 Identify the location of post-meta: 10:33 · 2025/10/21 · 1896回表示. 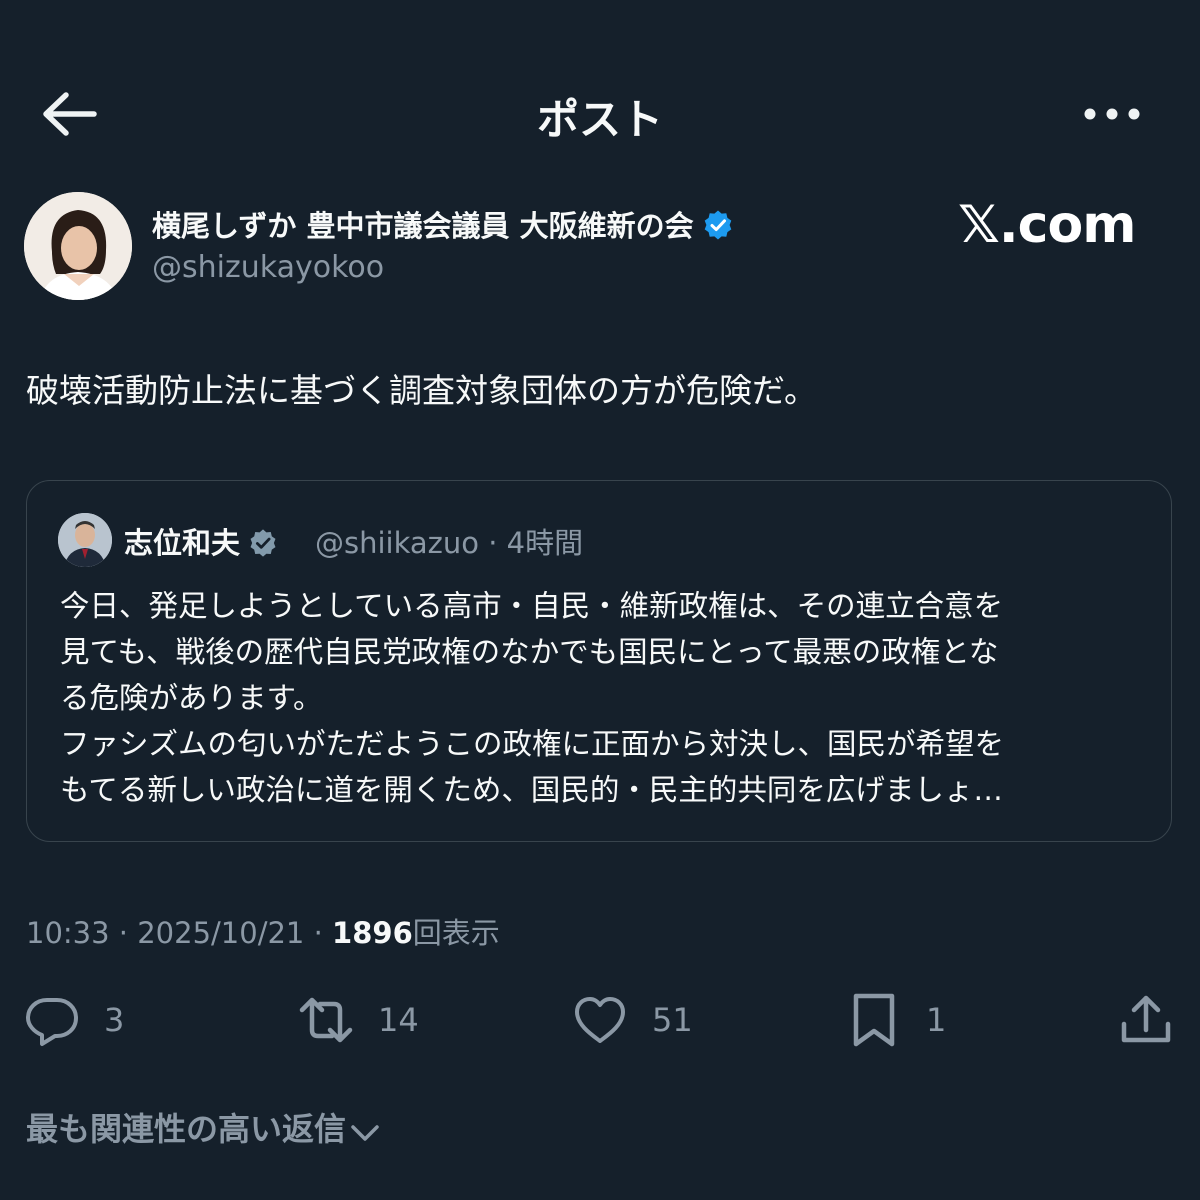
(263, 931).